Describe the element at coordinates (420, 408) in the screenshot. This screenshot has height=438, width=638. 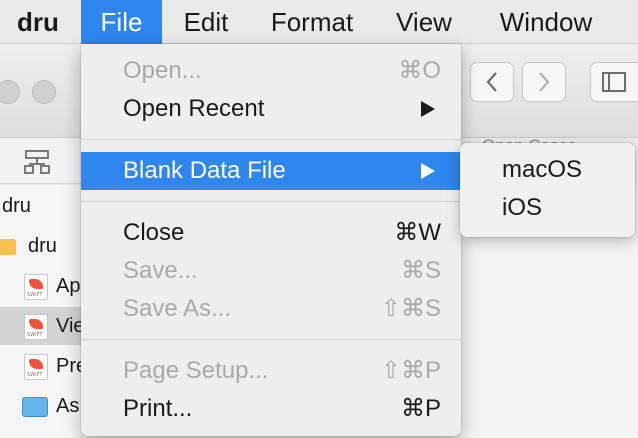
I see `shortcut-label: ⌘P` at that location.